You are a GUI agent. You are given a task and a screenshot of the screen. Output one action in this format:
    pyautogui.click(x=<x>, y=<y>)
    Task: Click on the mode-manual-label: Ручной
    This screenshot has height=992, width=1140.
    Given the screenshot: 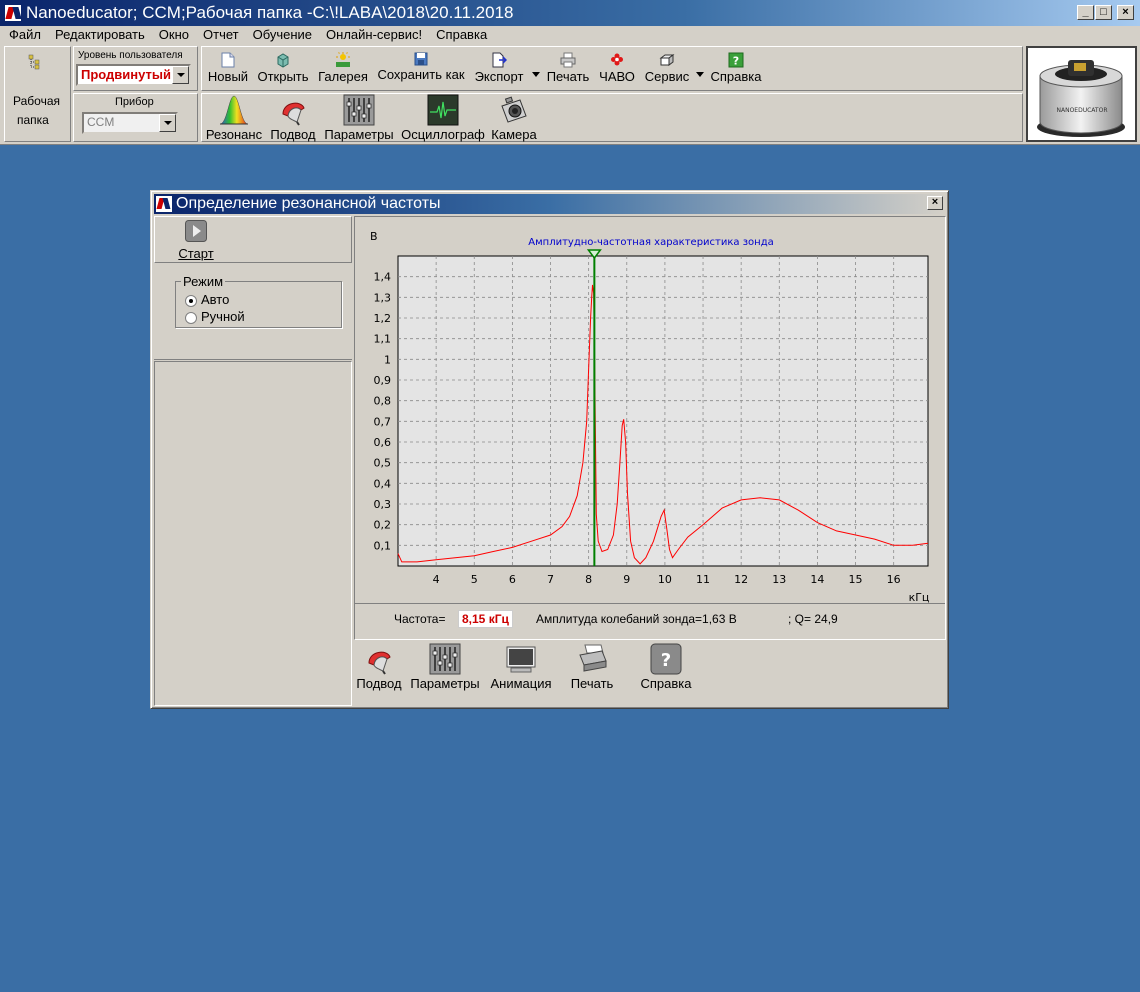 What is the action you would take?
    pyautogui.click(x=223, y=316)
    